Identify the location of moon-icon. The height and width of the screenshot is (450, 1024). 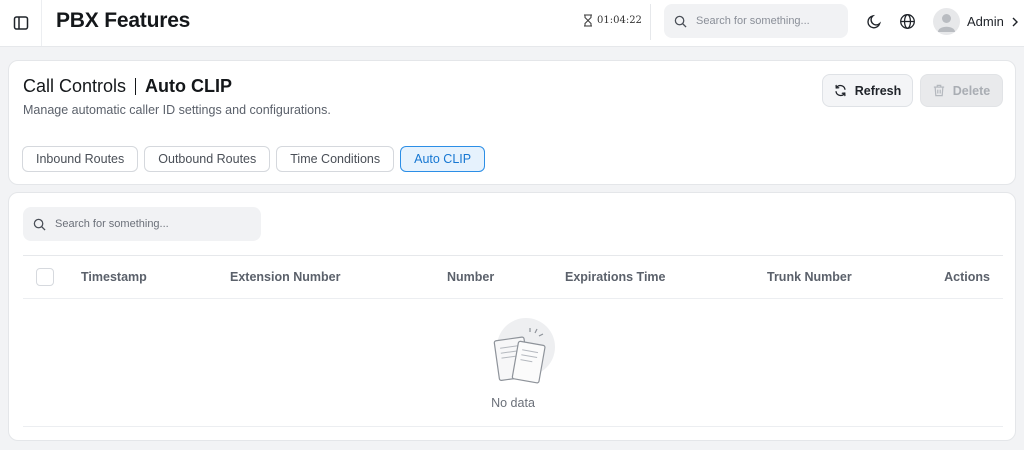
(873, 21).